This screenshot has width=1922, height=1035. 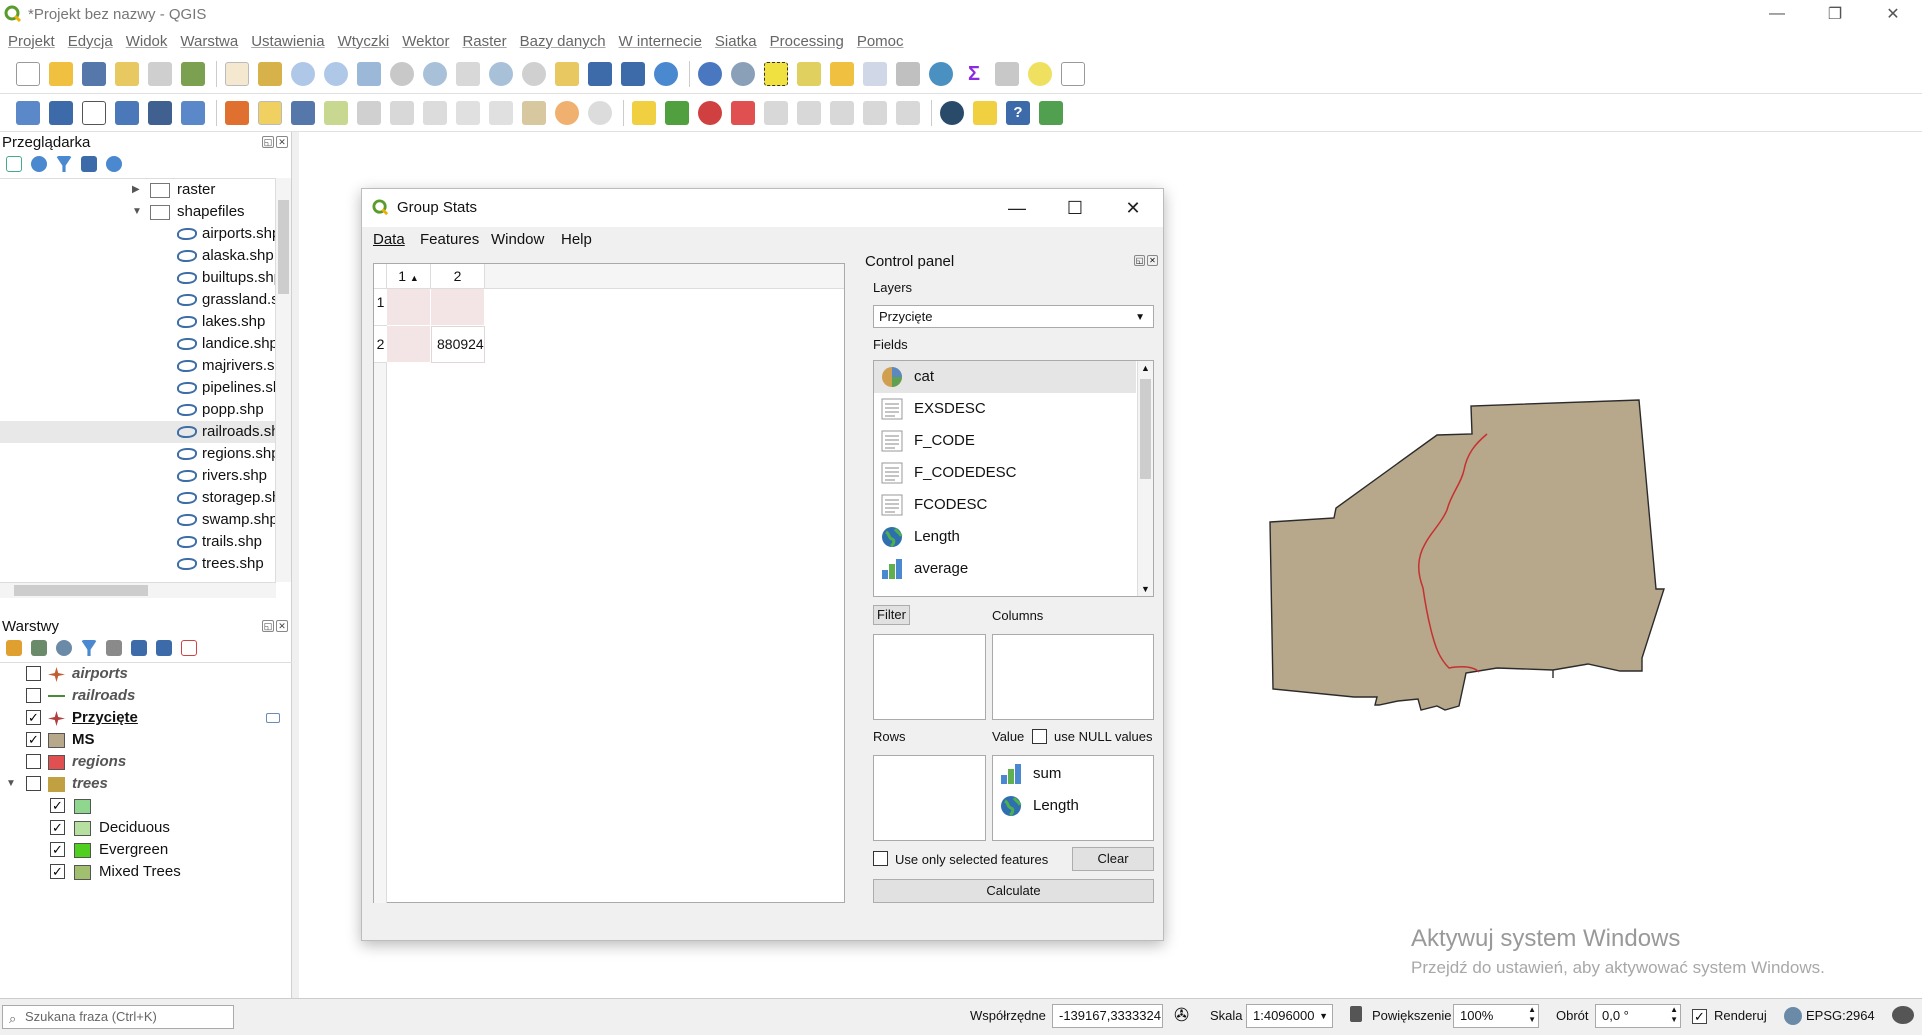 I want to click on new-virtual-layer-icon, so click(x=160, y=112).